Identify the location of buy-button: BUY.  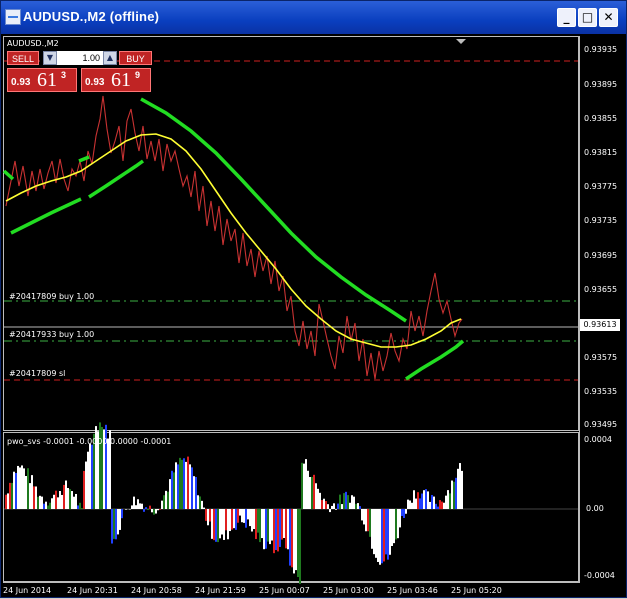
(135, 58).